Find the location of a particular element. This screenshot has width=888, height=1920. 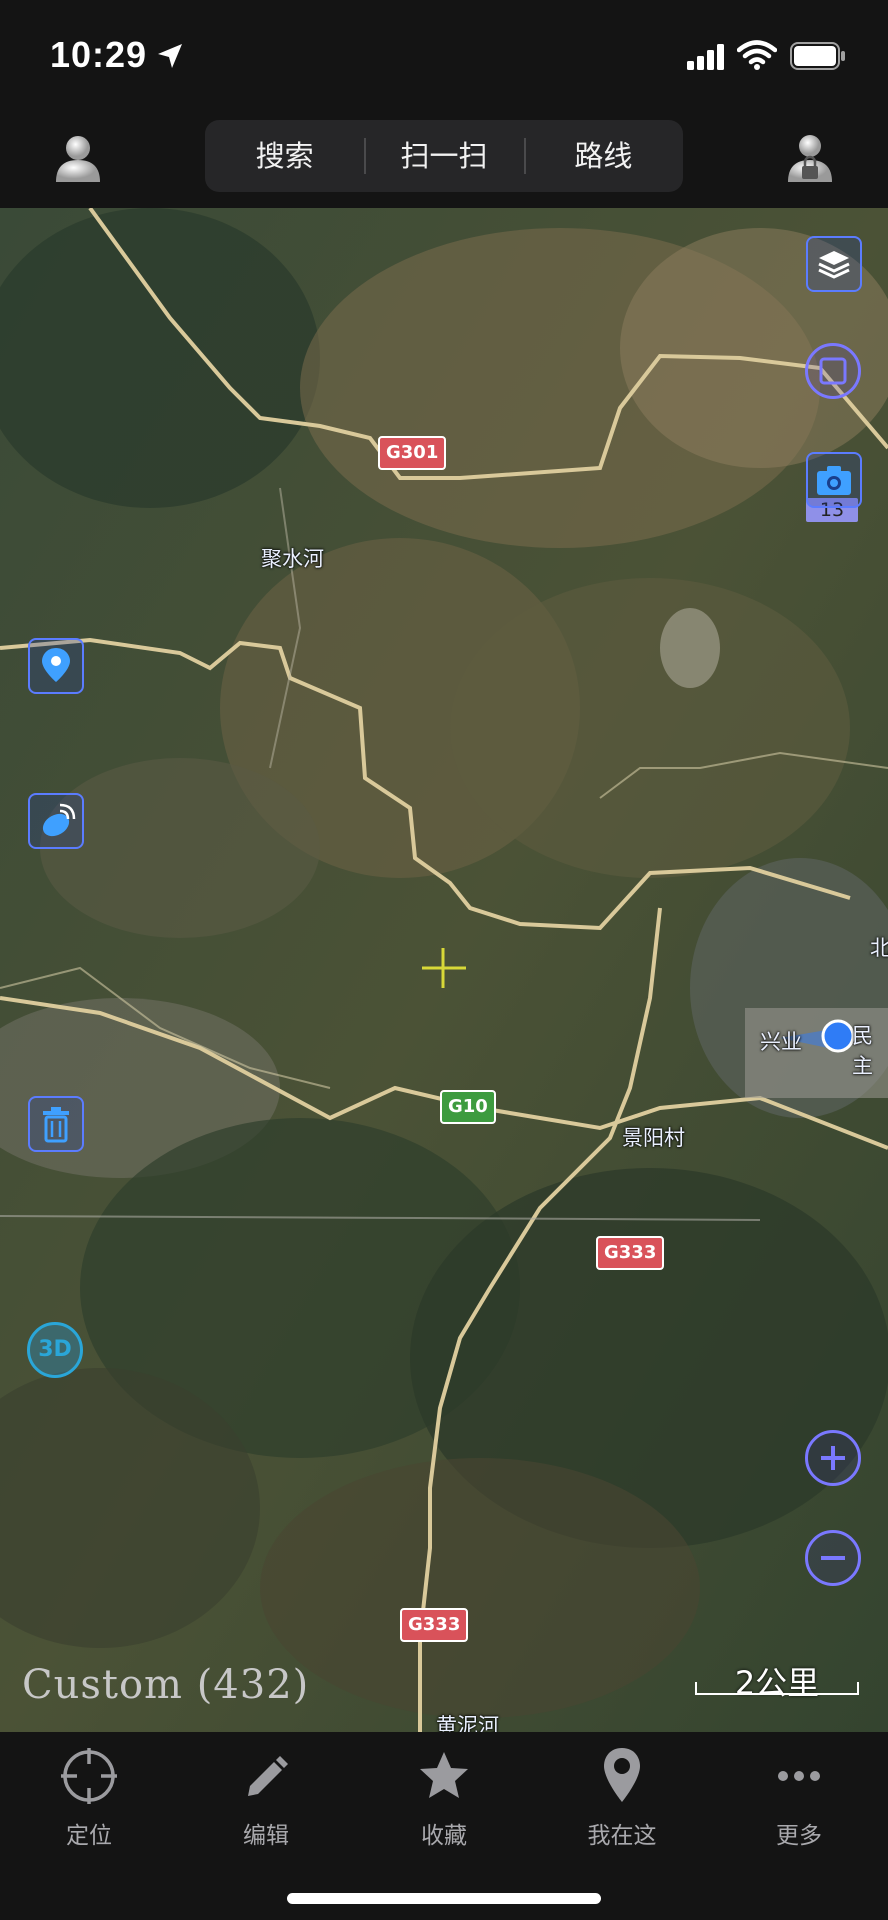

more-dots-icon is located at coordinates (799, 1776).